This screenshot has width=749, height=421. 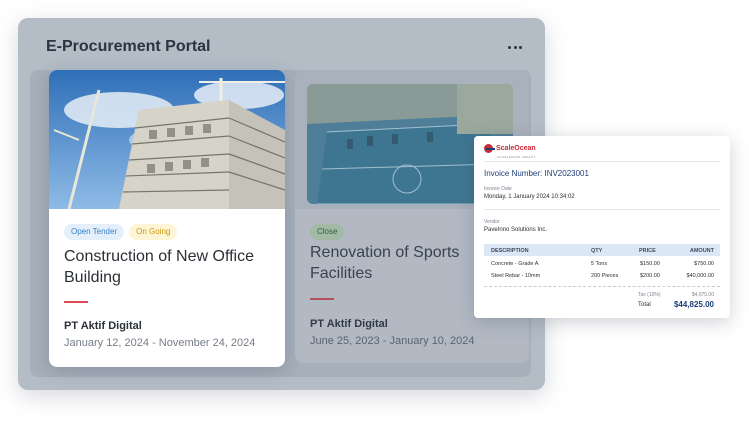 I want to click on more-horizontal-icon, so click(x=515, y=47).